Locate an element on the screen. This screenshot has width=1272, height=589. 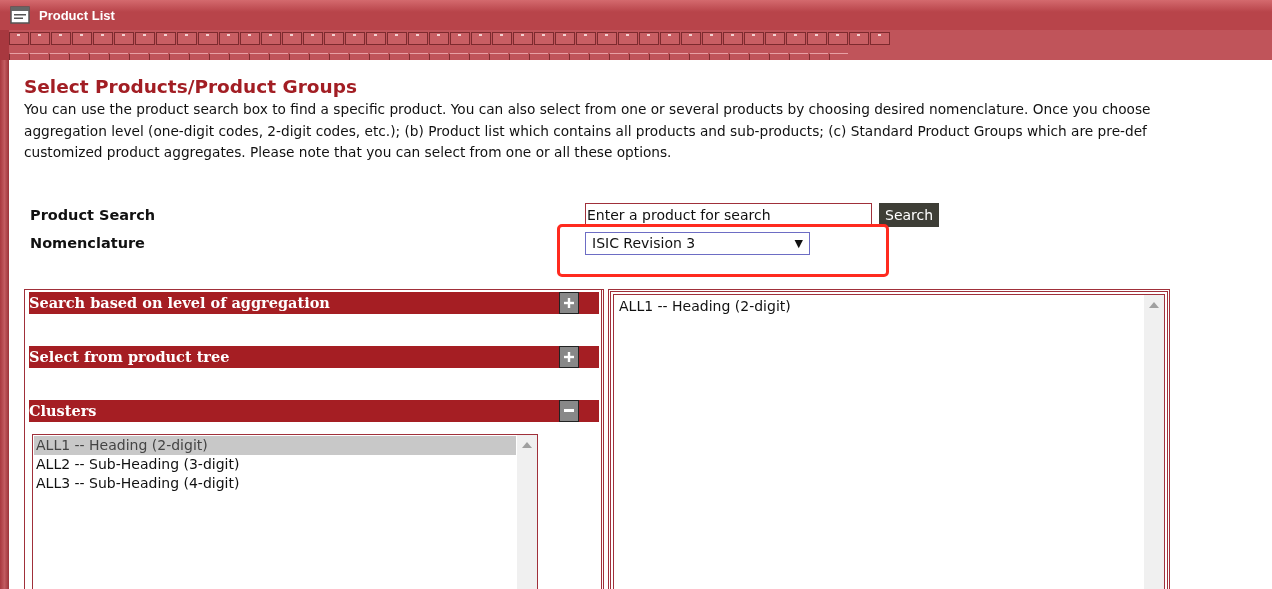
intro-text: You can use the product search box to find a specific product. You can also select from one or several products by choosing desired nomenclature. Once you choose is located at coordinates (588, 109).